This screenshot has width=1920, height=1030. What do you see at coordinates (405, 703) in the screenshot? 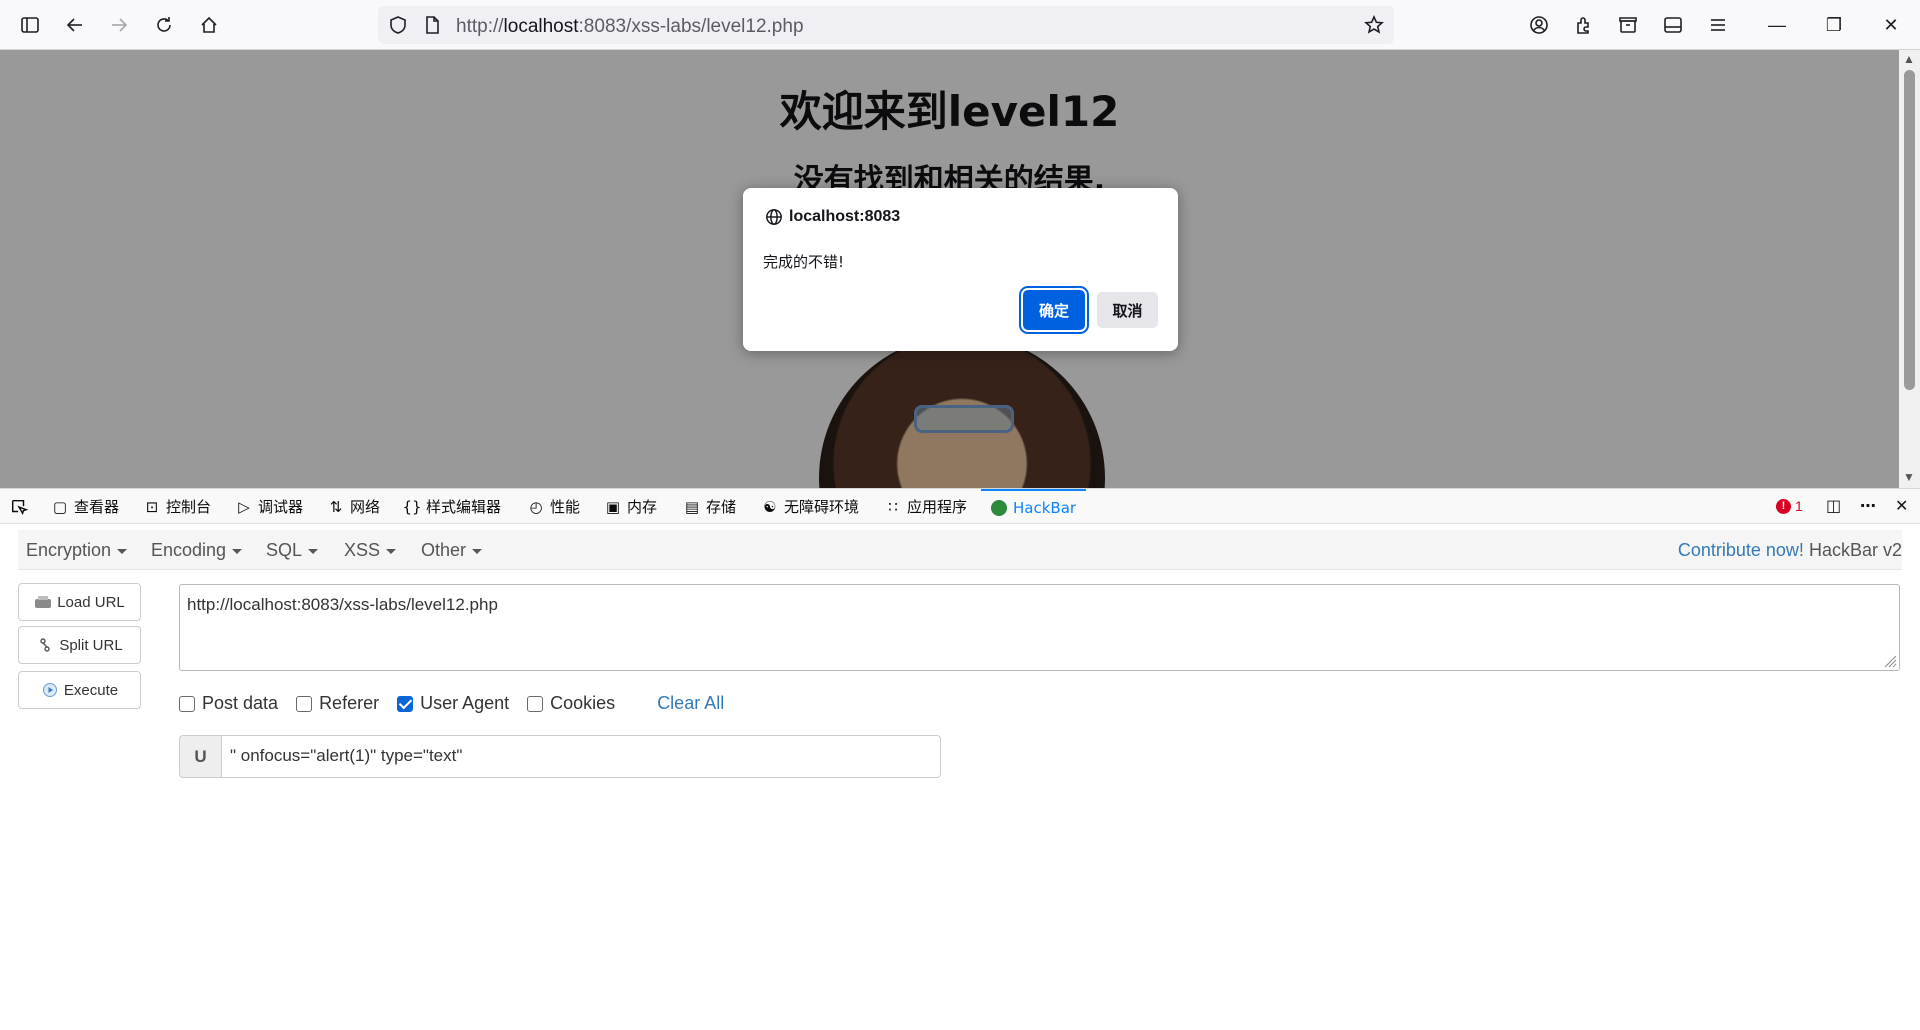
I see `user-agent-checkbox` at bounding box center [405, 703].